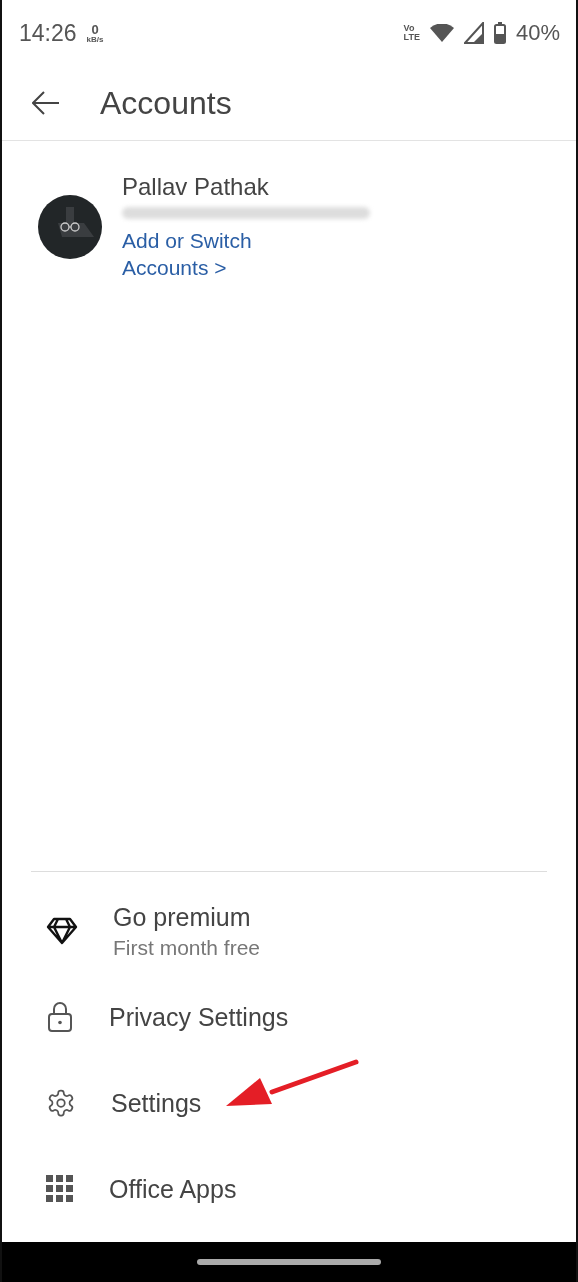 The image size is (578, 1282). I want to click on speed-unit: kB/s, so click(95, 39).